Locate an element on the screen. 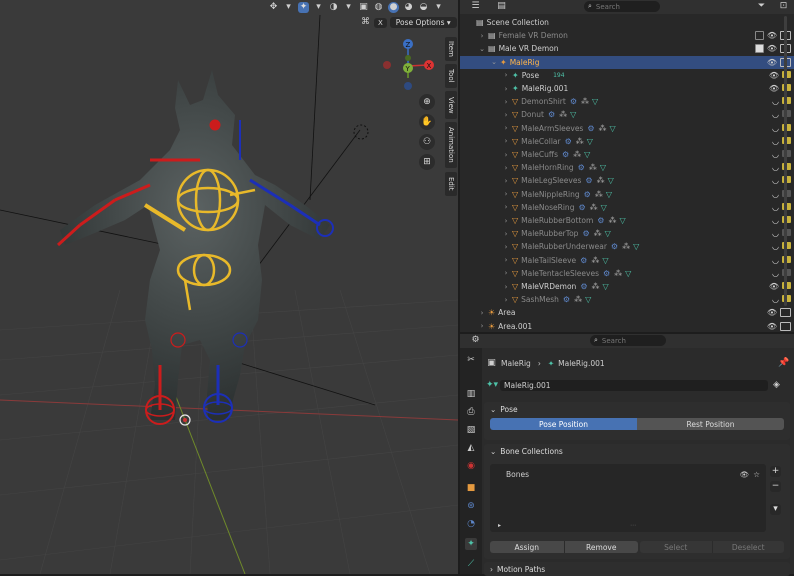 The image size is (794, 576). deselect-button: Deselect is located at coordinates (748, 547).